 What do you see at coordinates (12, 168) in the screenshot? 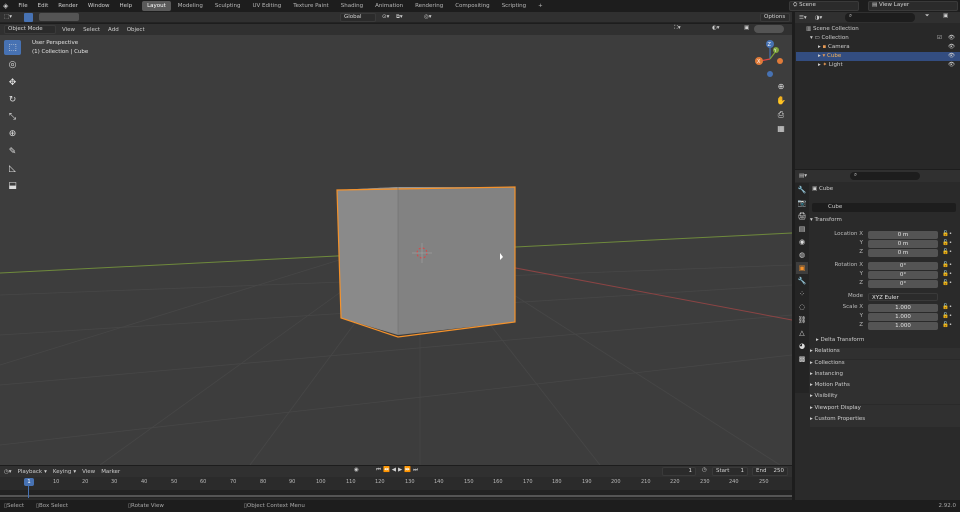
I see `measure-tool: ◺` at bounding box center [12, 168].